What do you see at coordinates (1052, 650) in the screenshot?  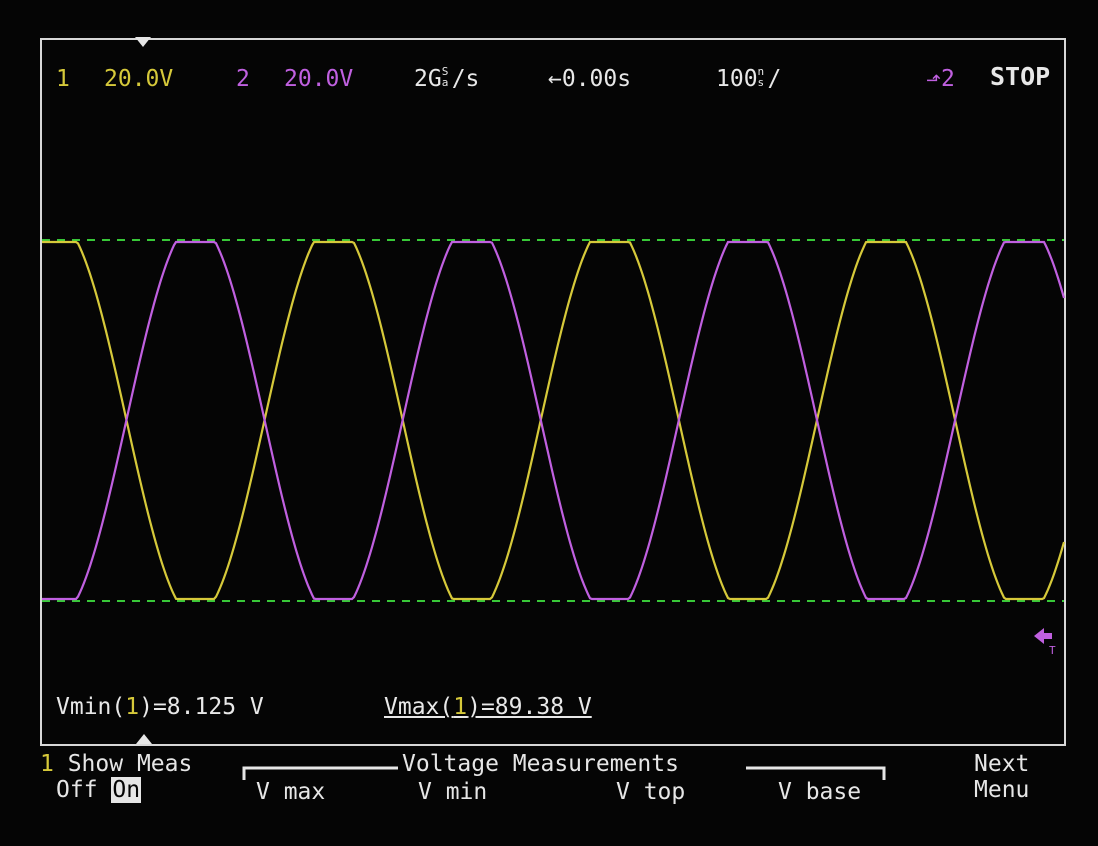 I see `svg-text: T` at bounding box center [1052, 650].